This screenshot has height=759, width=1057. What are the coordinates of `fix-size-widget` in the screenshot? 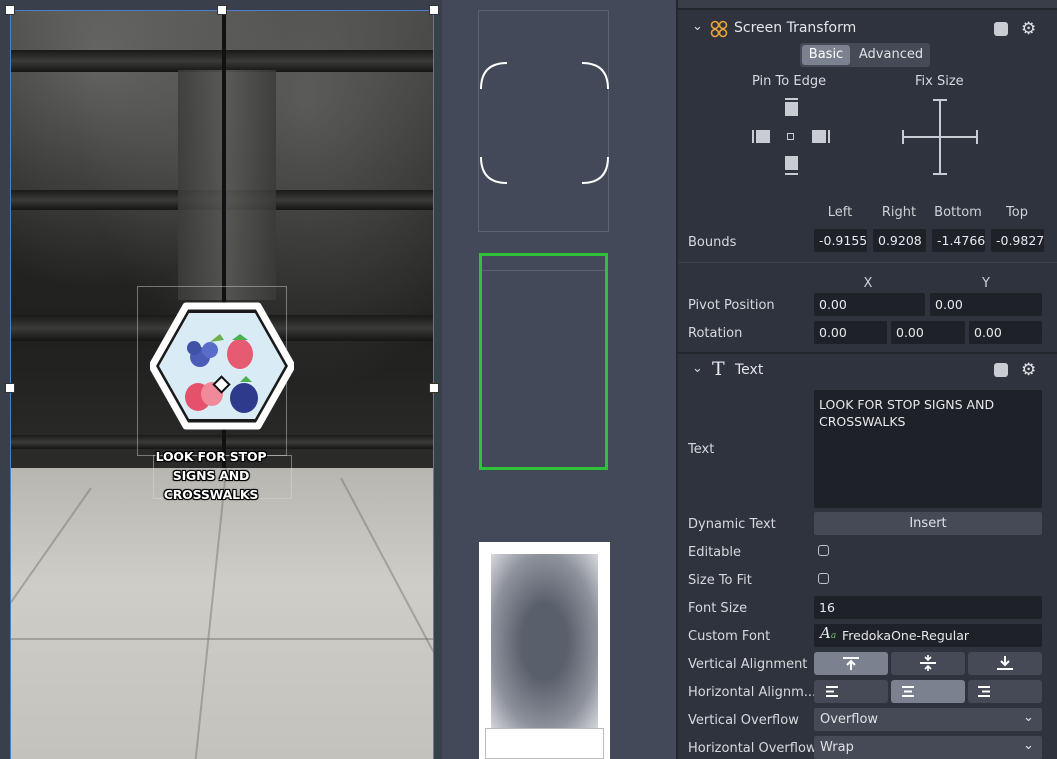 It's located at (940, 137).